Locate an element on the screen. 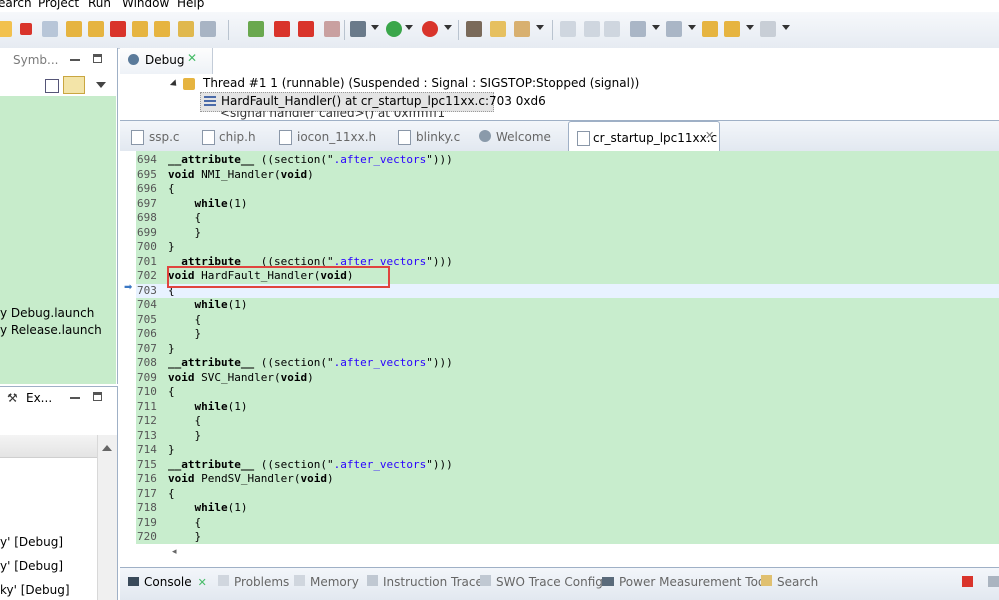 The height and width of the screenshot is (600, 999). code-line: 719 { is located at coordinates (567, 523).